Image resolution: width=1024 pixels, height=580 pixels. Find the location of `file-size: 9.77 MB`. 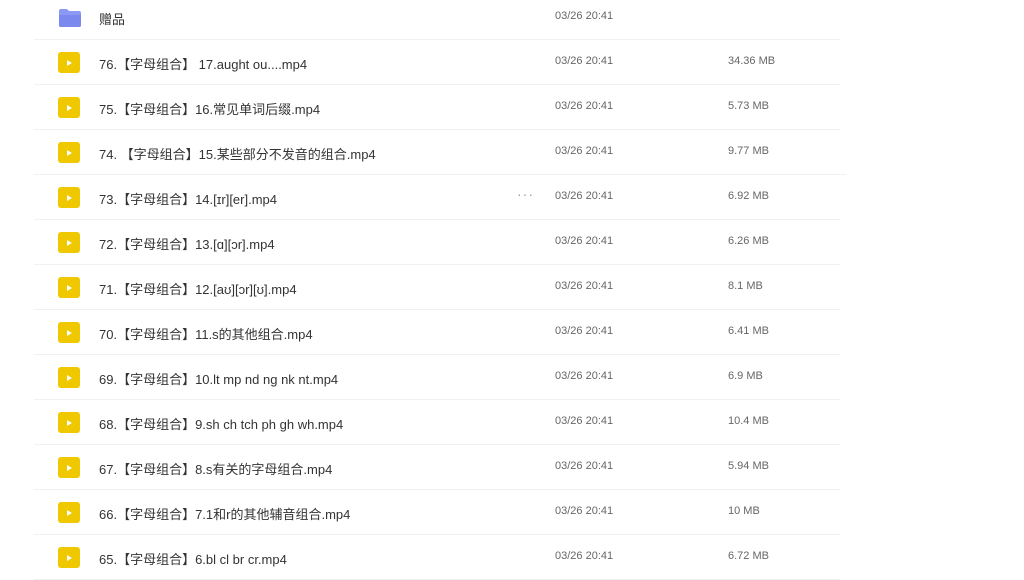

file-size: 9.77 MB is located at coordinates (748, 151).